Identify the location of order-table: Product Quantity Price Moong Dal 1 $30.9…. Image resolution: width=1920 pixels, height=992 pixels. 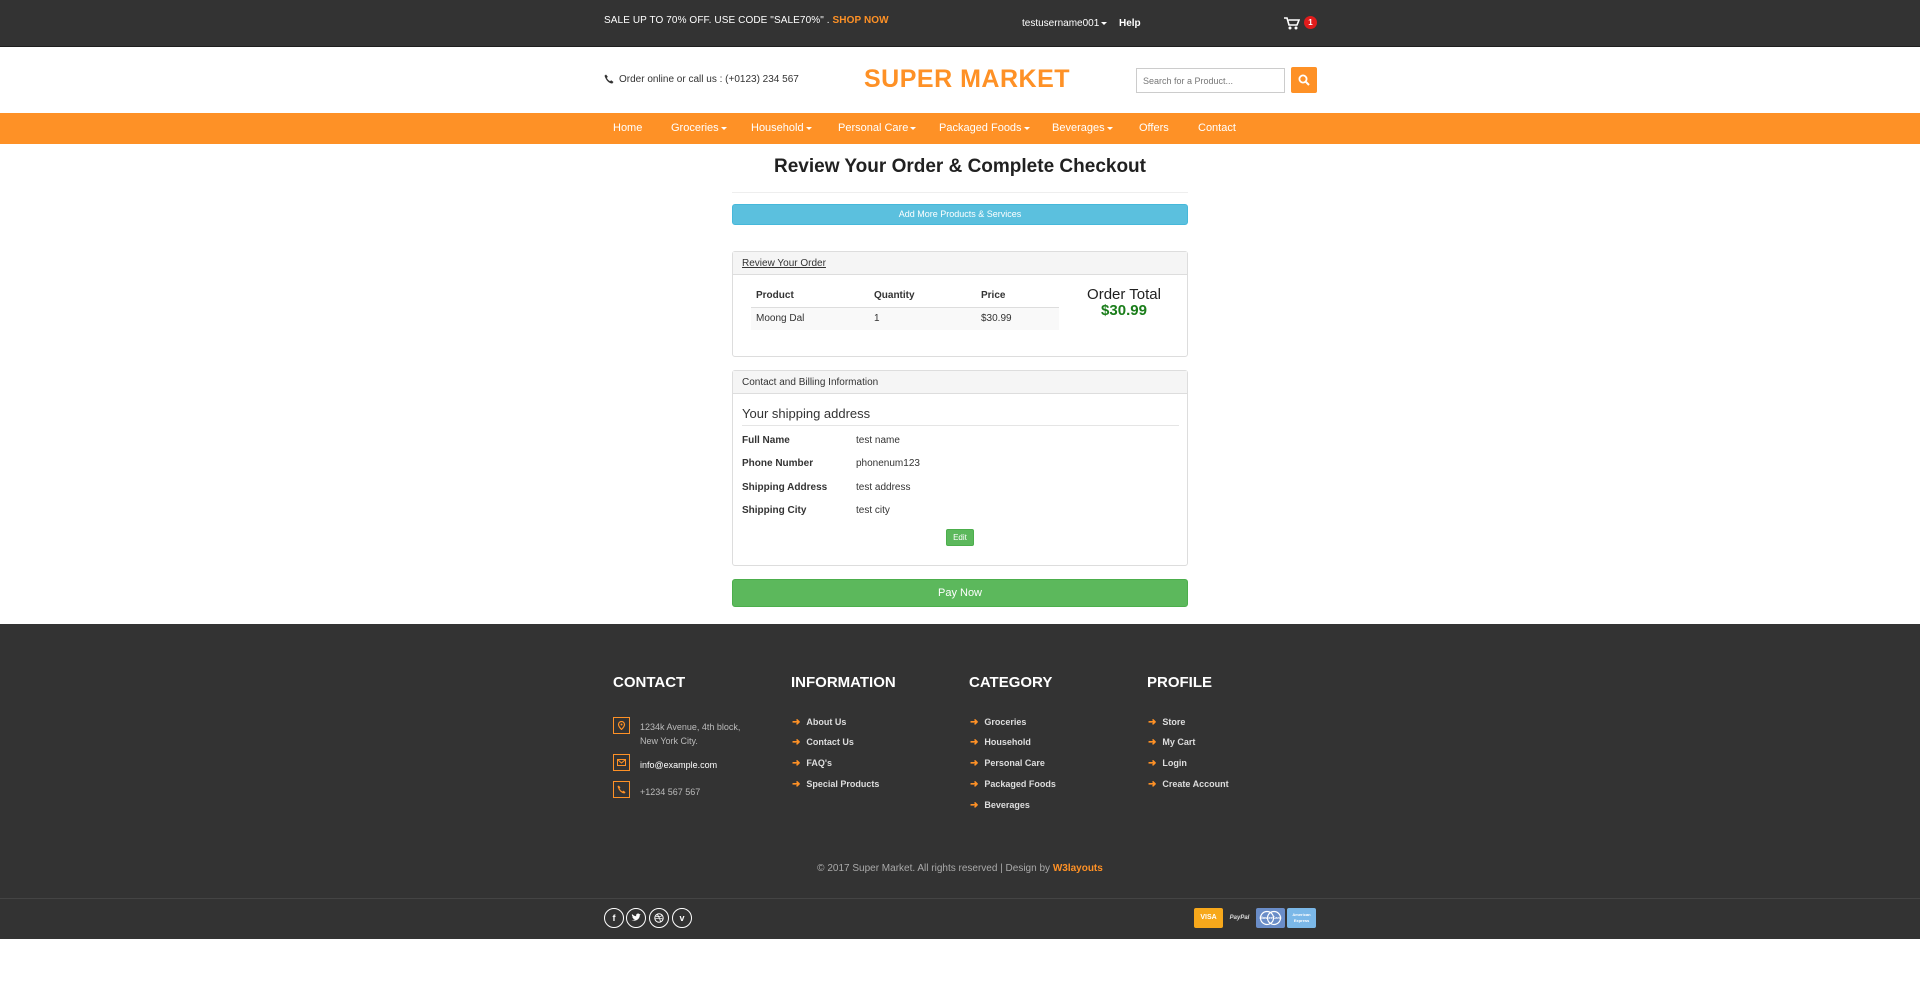
(905, 307).